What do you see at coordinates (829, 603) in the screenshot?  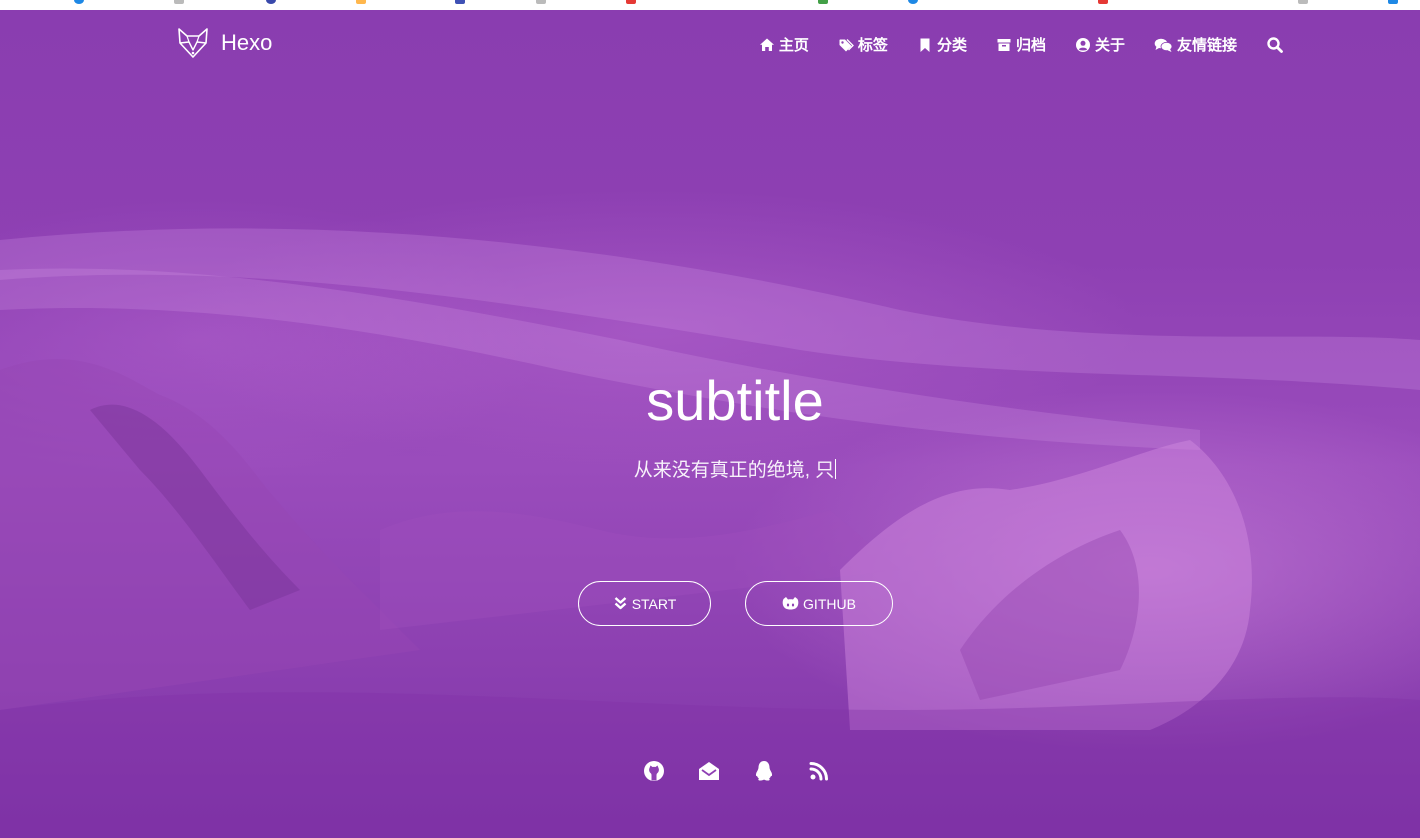 I see `github-button-label: GITHUB` at bounding box center [829, 603].